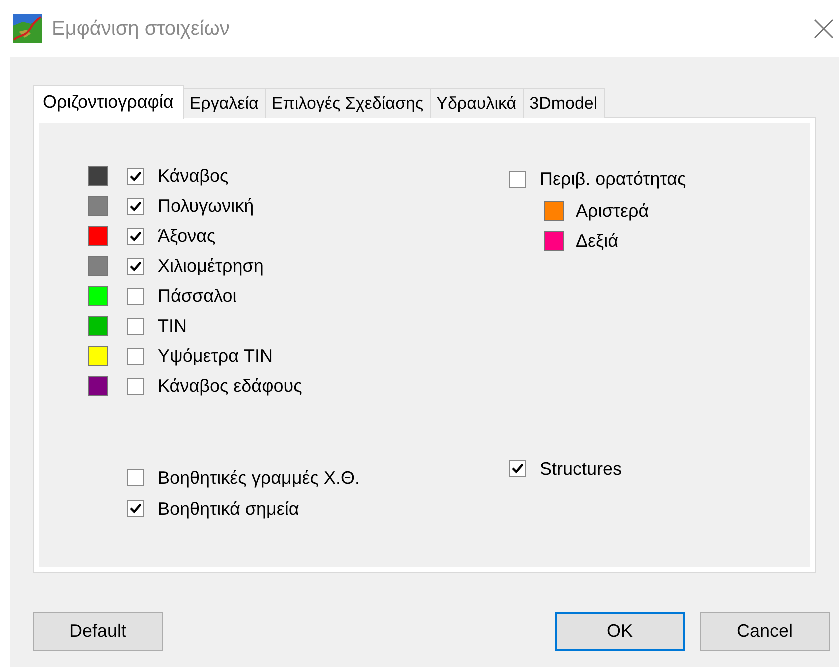 The width and height of the screenshot is (839, 667). What do you see at coordinates (197, 296) in the screenshot?
I see `option-label: Πάσσαλοι` at bounding box center [197, 296].